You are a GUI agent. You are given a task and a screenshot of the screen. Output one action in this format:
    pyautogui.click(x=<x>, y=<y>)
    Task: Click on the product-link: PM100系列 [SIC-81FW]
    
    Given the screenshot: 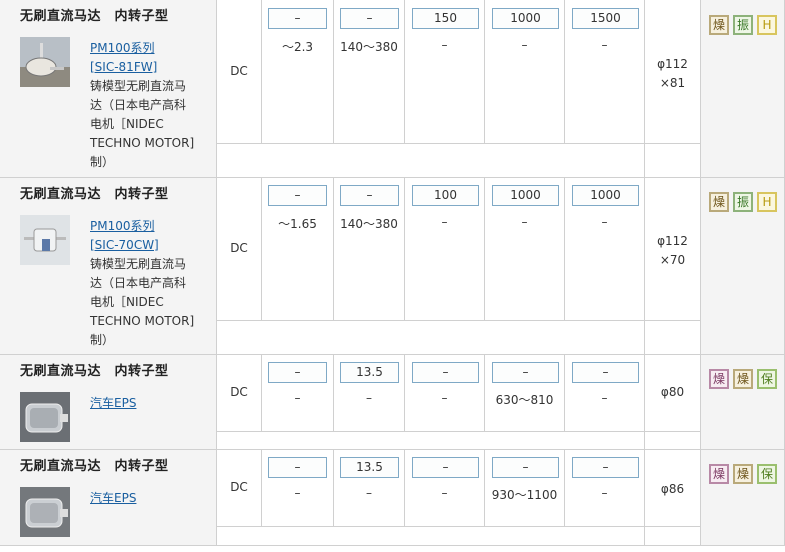 What is the action you would take?
    pyautogui.click(x=123, y=58)
    